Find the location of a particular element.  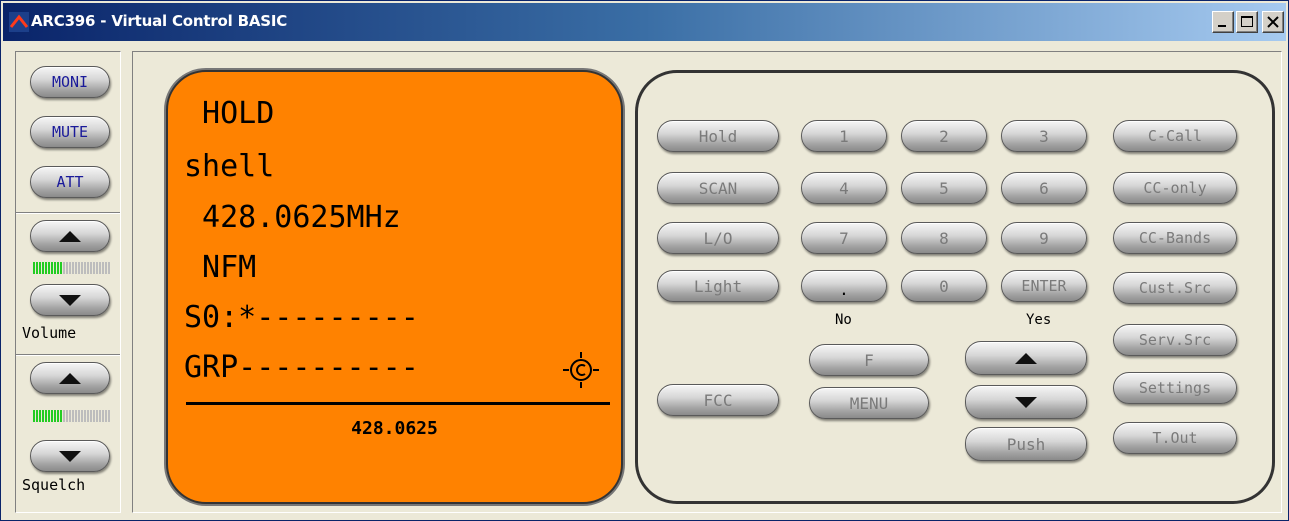

scroll-down-button is located at coordinates (1026, 402).